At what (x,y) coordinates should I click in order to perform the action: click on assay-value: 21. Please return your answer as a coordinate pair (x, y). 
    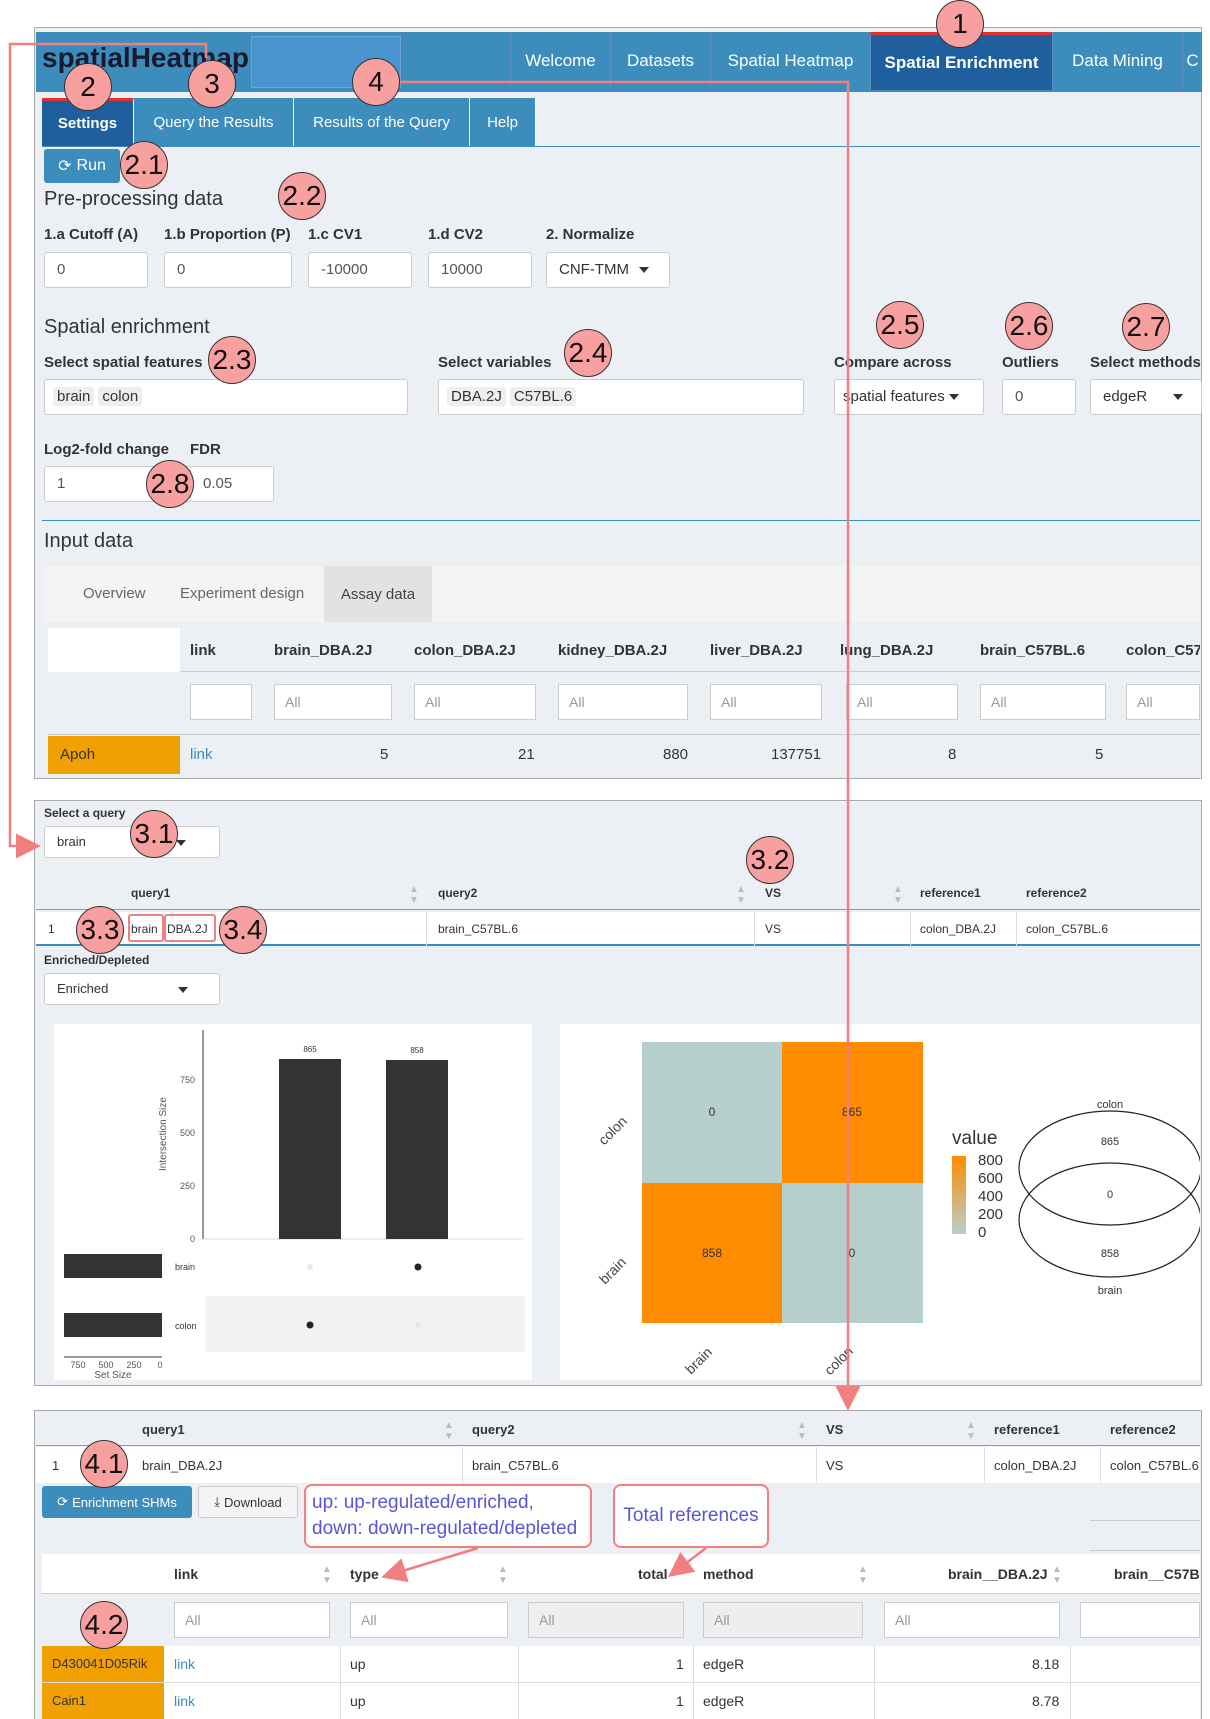
    Looking at the image, I should click on (526, 754).